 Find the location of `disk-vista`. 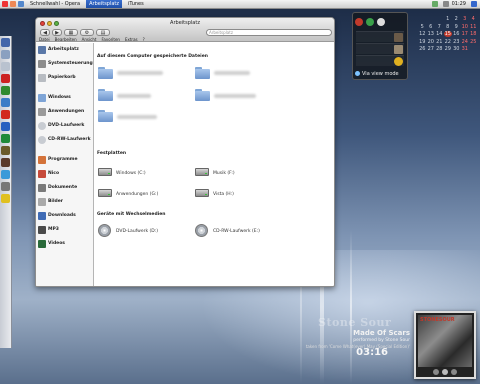

disk-vista is located at coordinates (202, 192).